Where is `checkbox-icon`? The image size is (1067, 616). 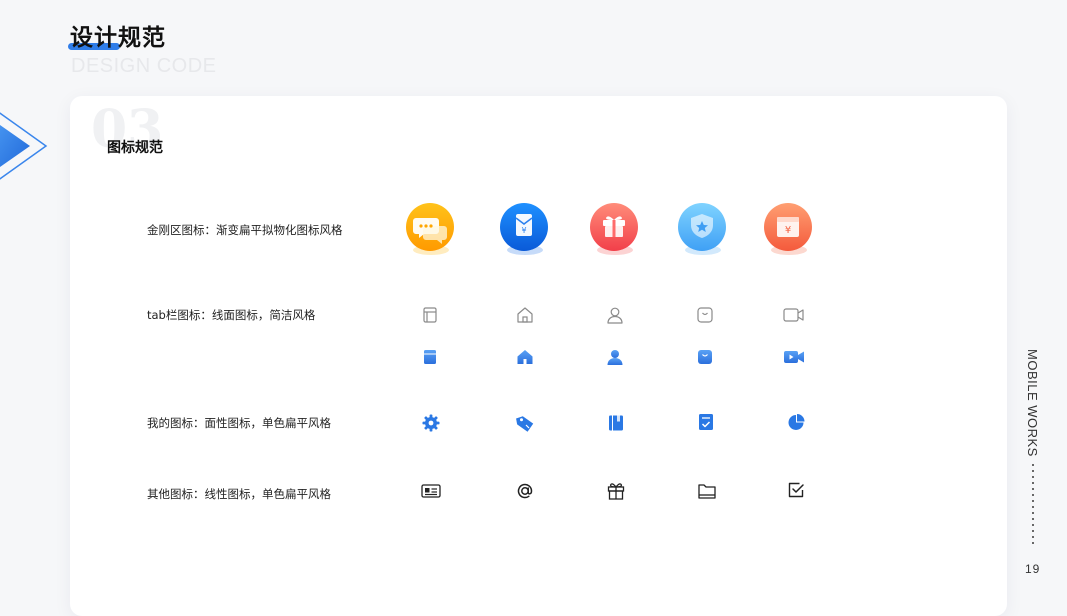
checkbox-icon is located at coordinates (796, 490).